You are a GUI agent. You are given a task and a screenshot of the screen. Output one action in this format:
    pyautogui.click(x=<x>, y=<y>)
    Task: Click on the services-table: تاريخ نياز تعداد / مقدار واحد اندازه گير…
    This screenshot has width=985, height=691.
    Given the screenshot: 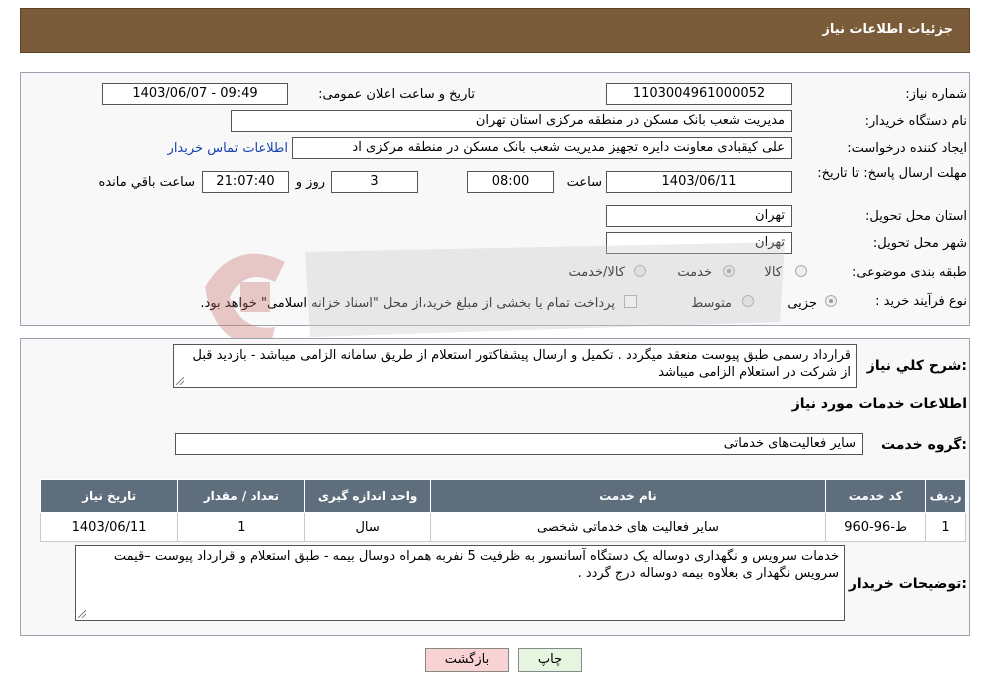 What is the action you would take?
    pyautogui.click(x=502, y=510)
    